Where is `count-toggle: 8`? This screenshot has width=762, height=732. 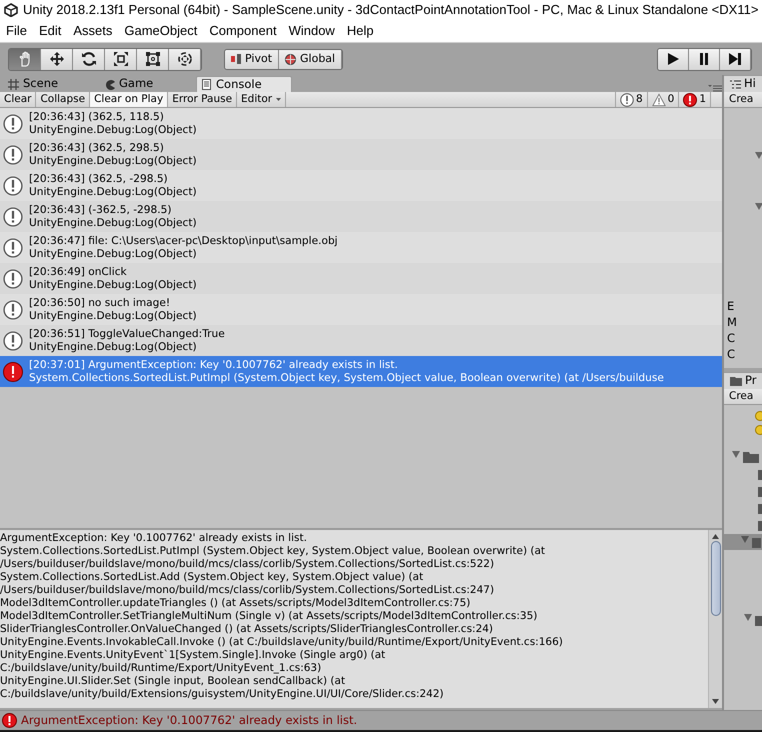 count-toggle: 8 is located at coordinates (630, 99).